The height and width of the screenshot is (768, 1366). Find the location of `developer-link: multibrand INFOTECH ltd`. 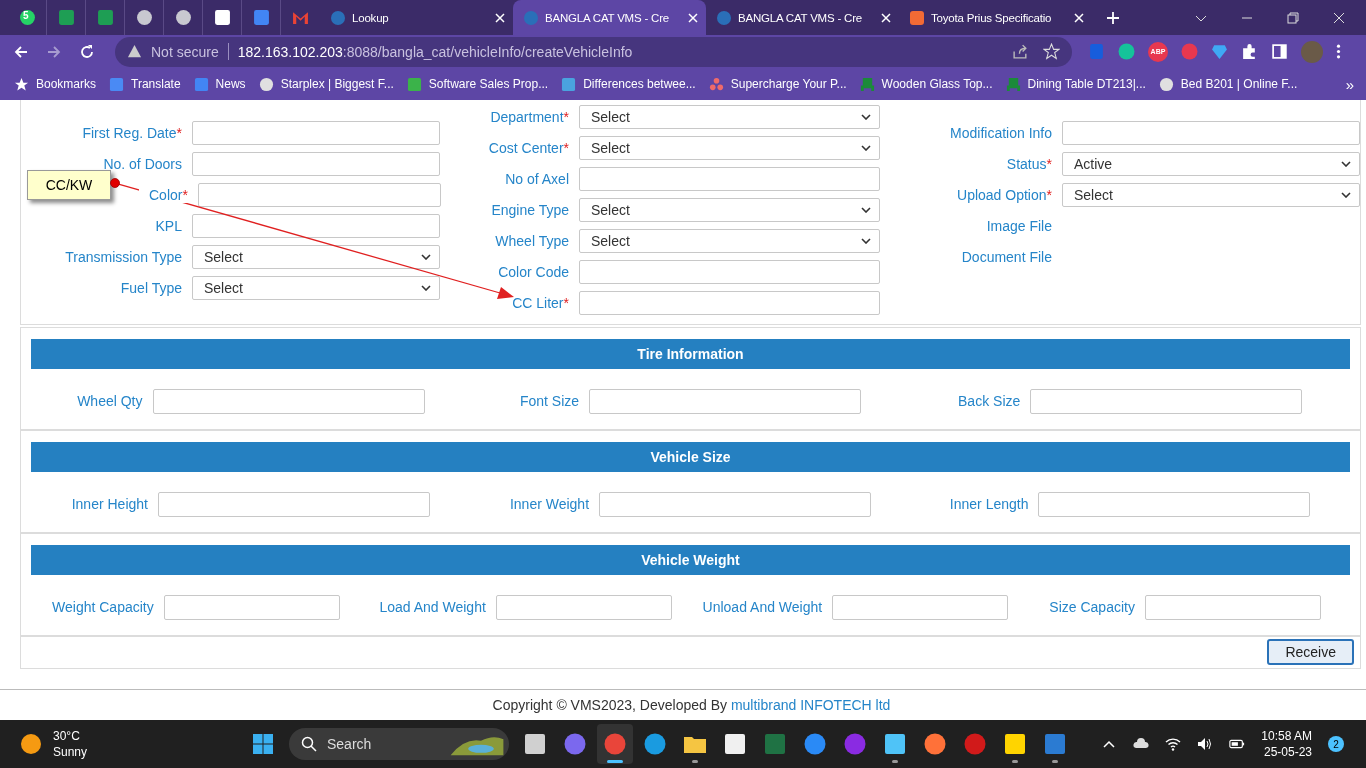

developer-link: multibrand INFOTECH ltd is located at coordinates (810, 705).